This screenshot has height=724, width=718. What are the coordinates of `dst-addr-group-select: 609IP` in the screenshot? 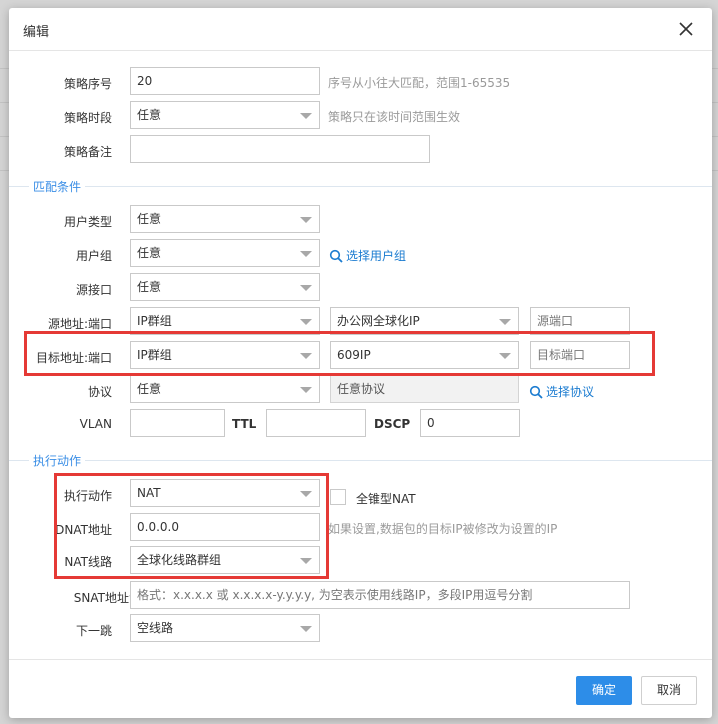 It's located at (424, 355).